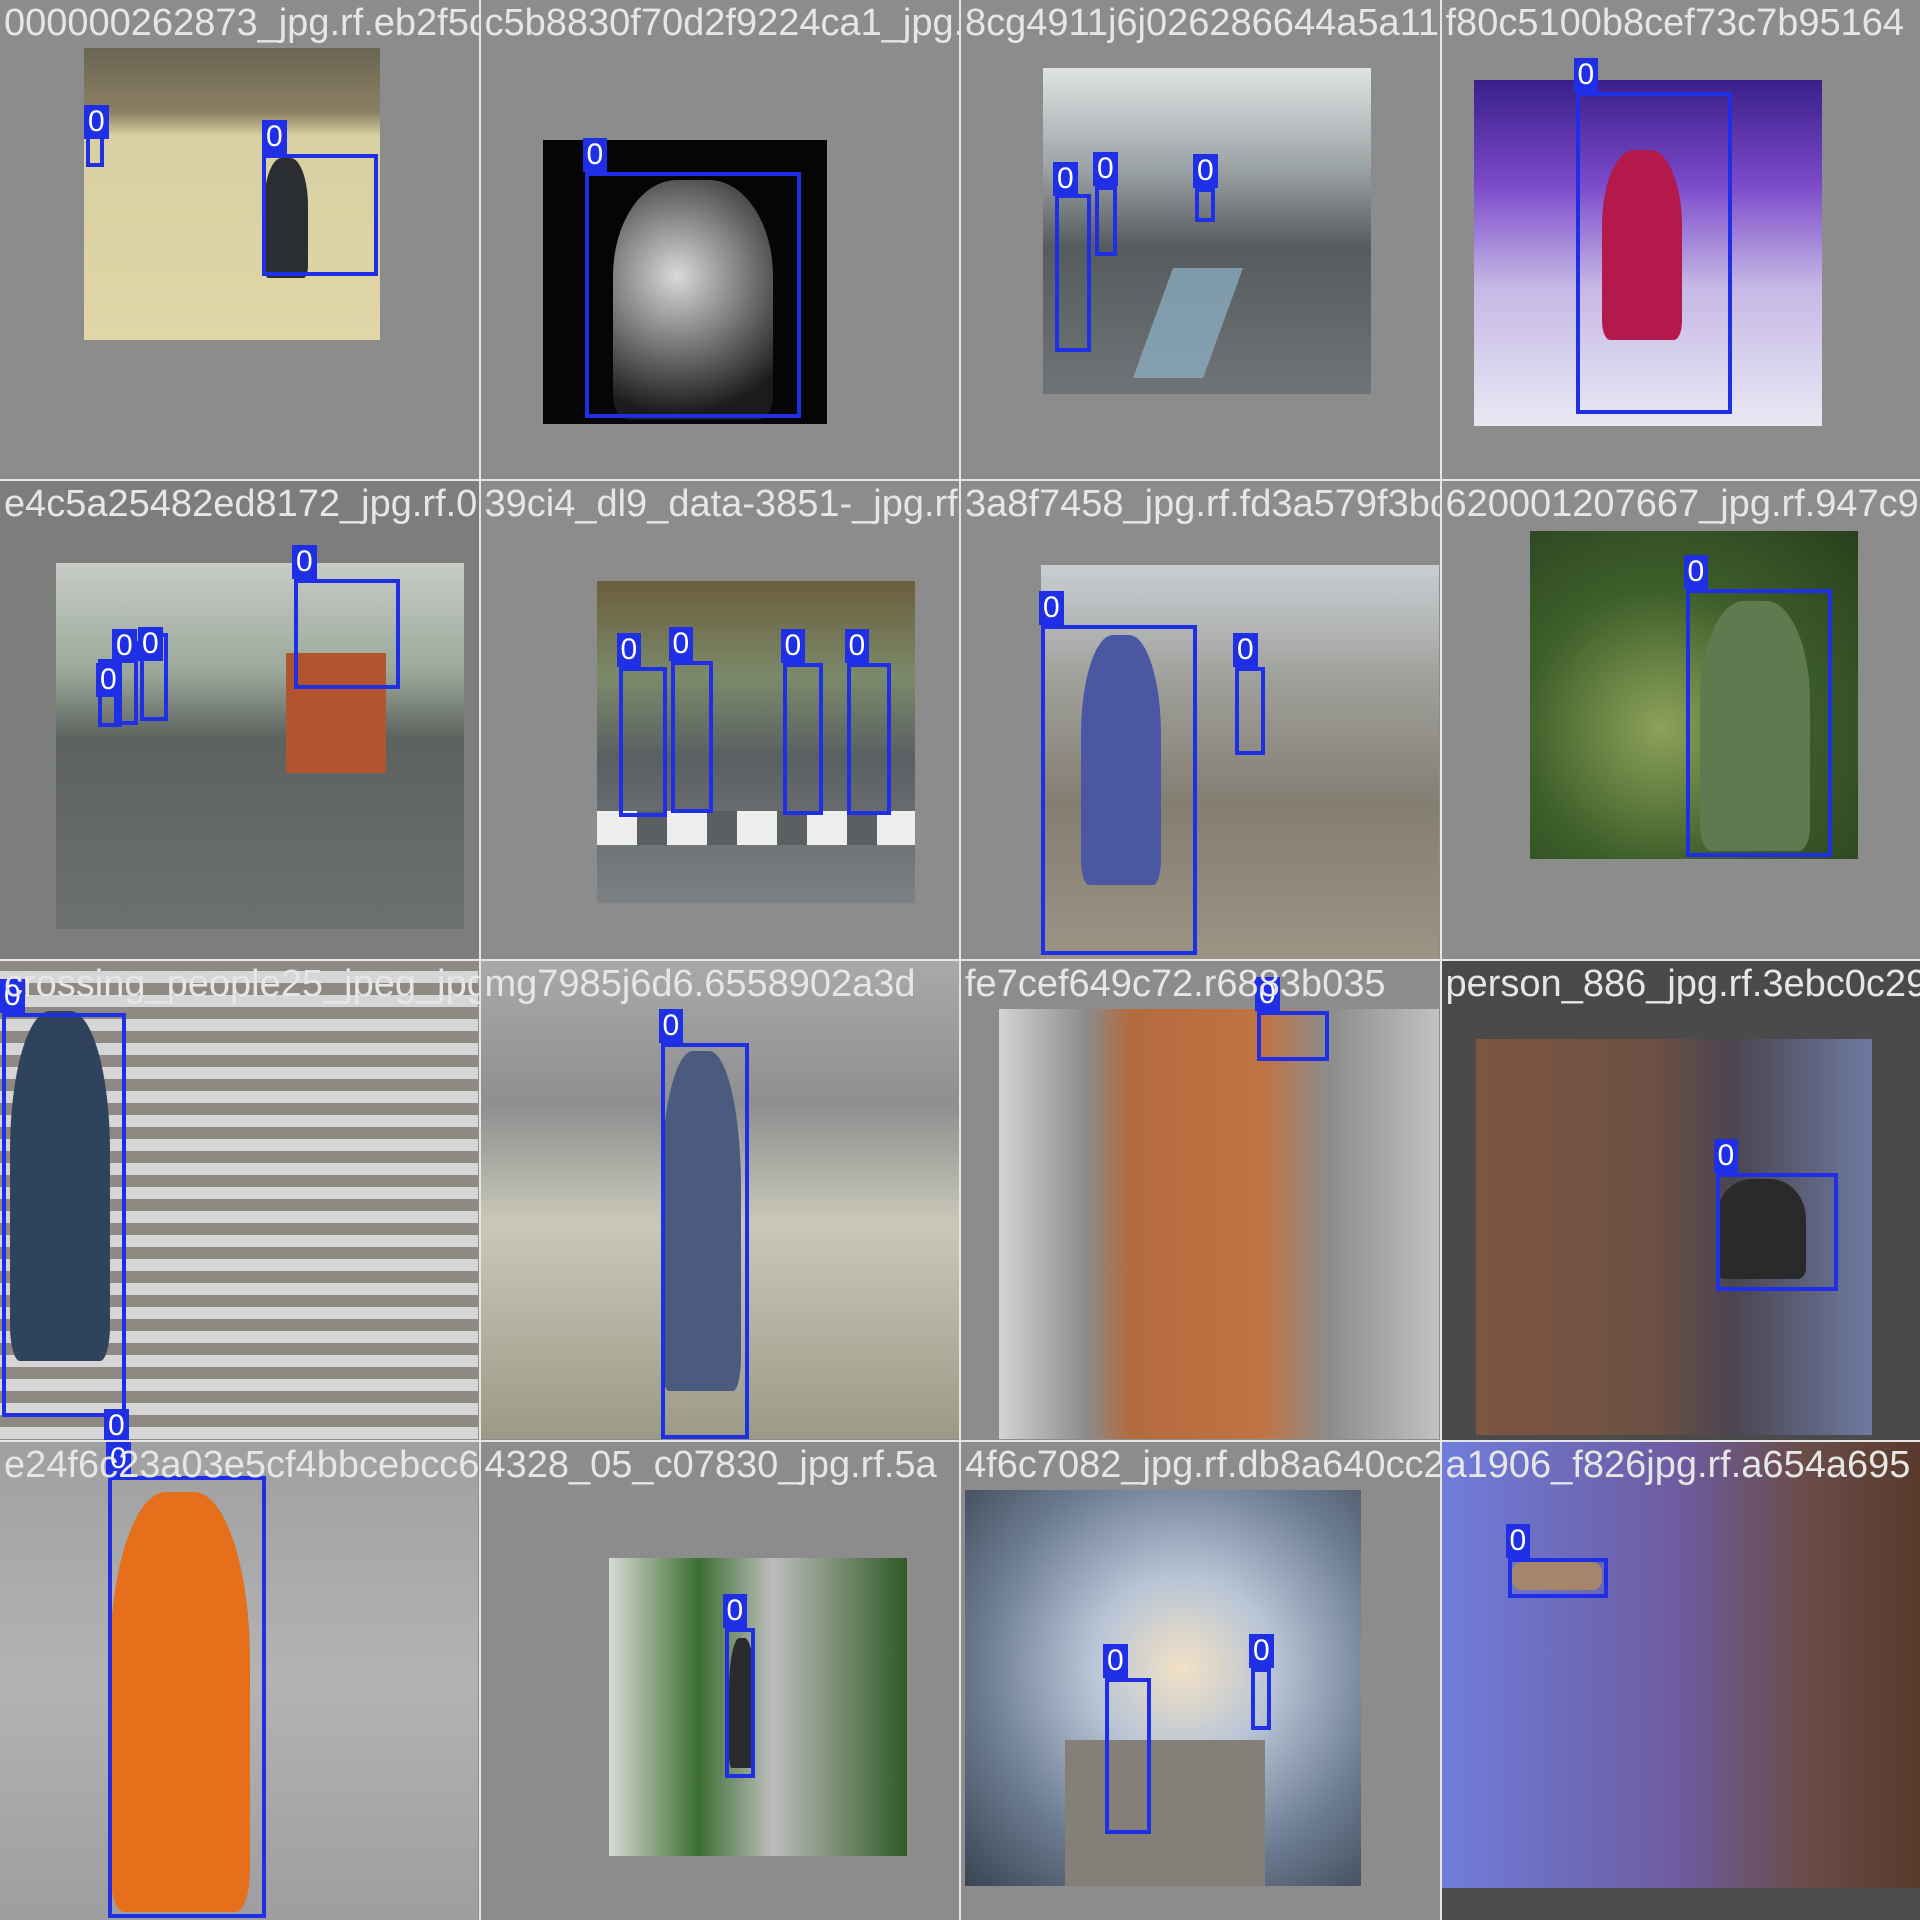  Describe the element at coordinates (1188, 323) in the screenshot. I see `bus-lane-marking` at that location.